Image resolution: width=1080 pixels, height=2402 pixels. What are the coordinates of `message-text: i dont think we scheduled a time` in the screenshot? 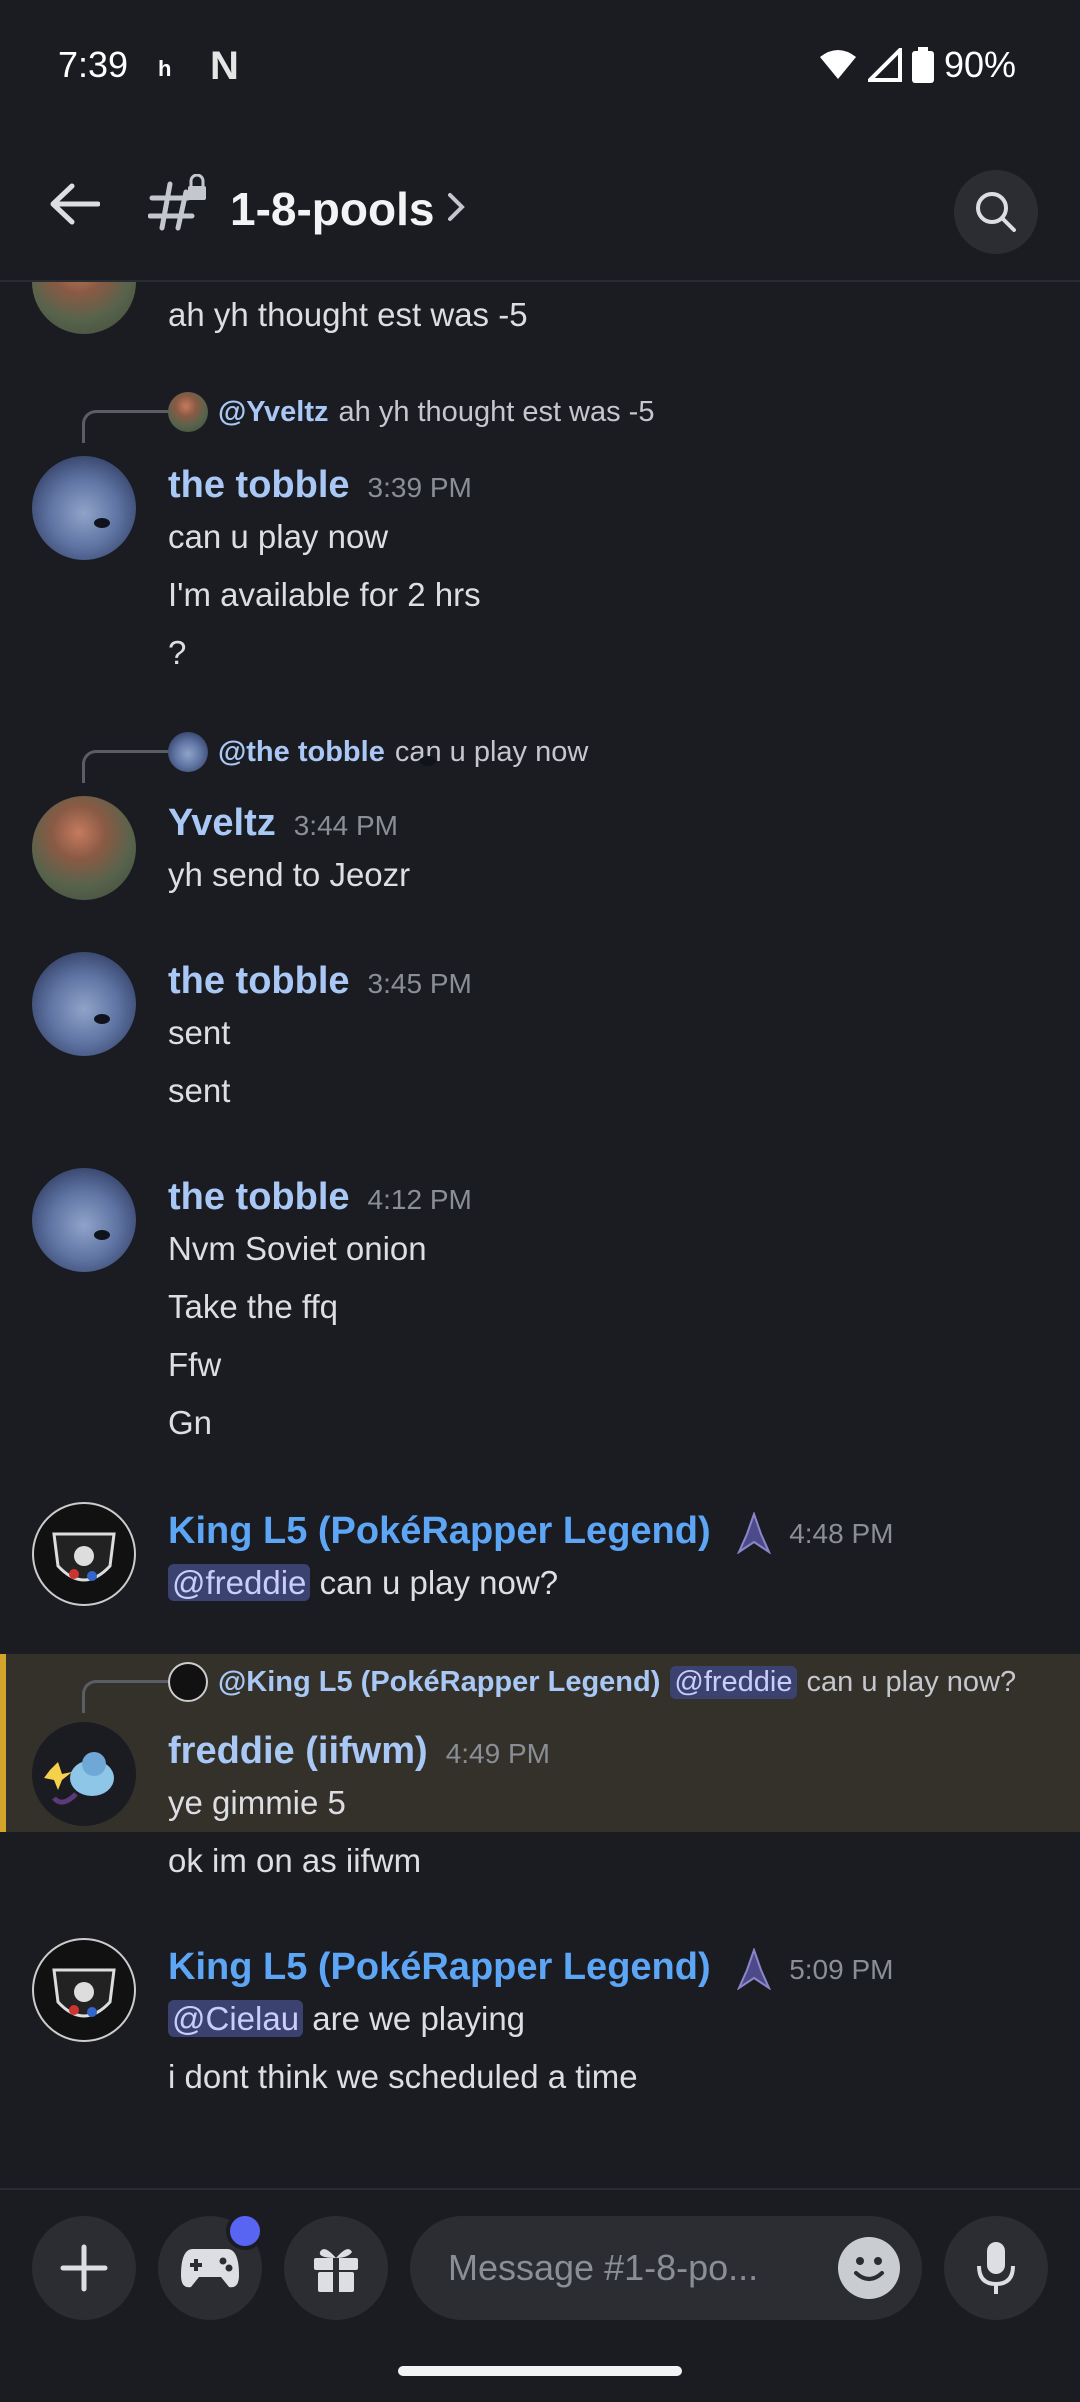 It's located at (403, 2076).